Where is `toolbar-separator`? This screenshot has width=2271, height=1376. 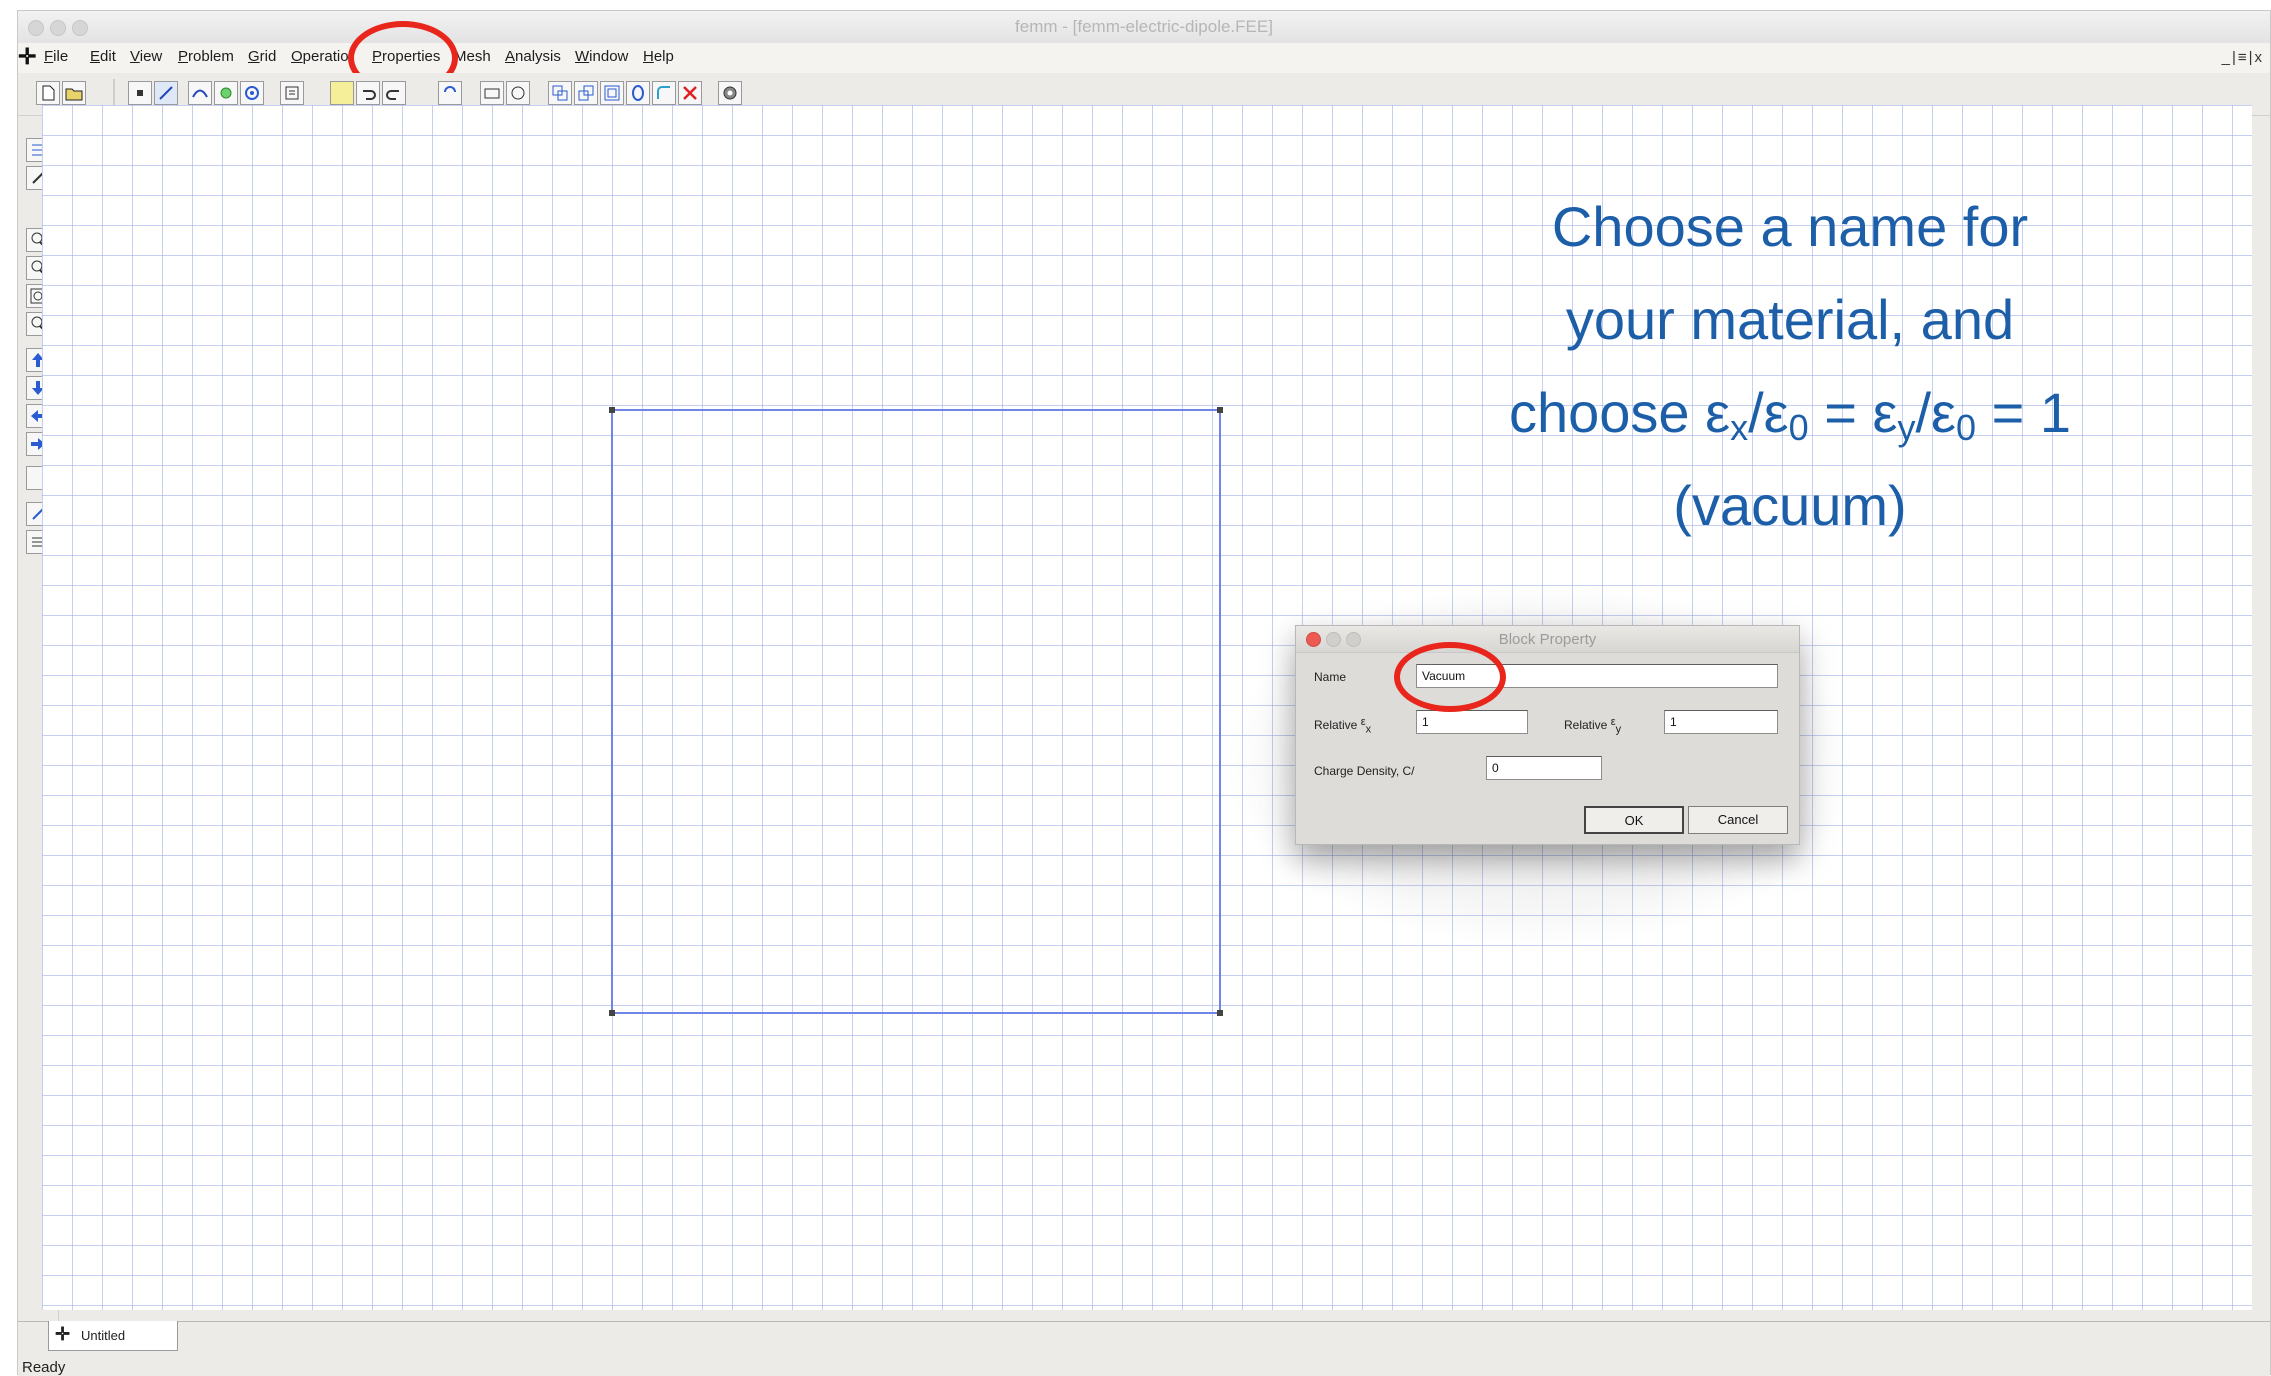 toolbar-separator is located at coordinates (114, 93).